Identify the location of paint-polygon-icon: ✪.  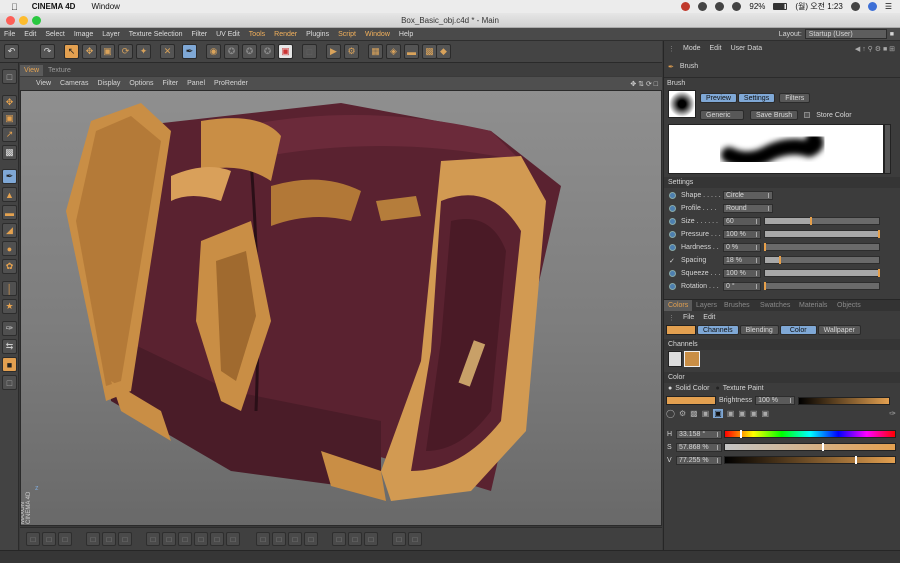
(249, 51).